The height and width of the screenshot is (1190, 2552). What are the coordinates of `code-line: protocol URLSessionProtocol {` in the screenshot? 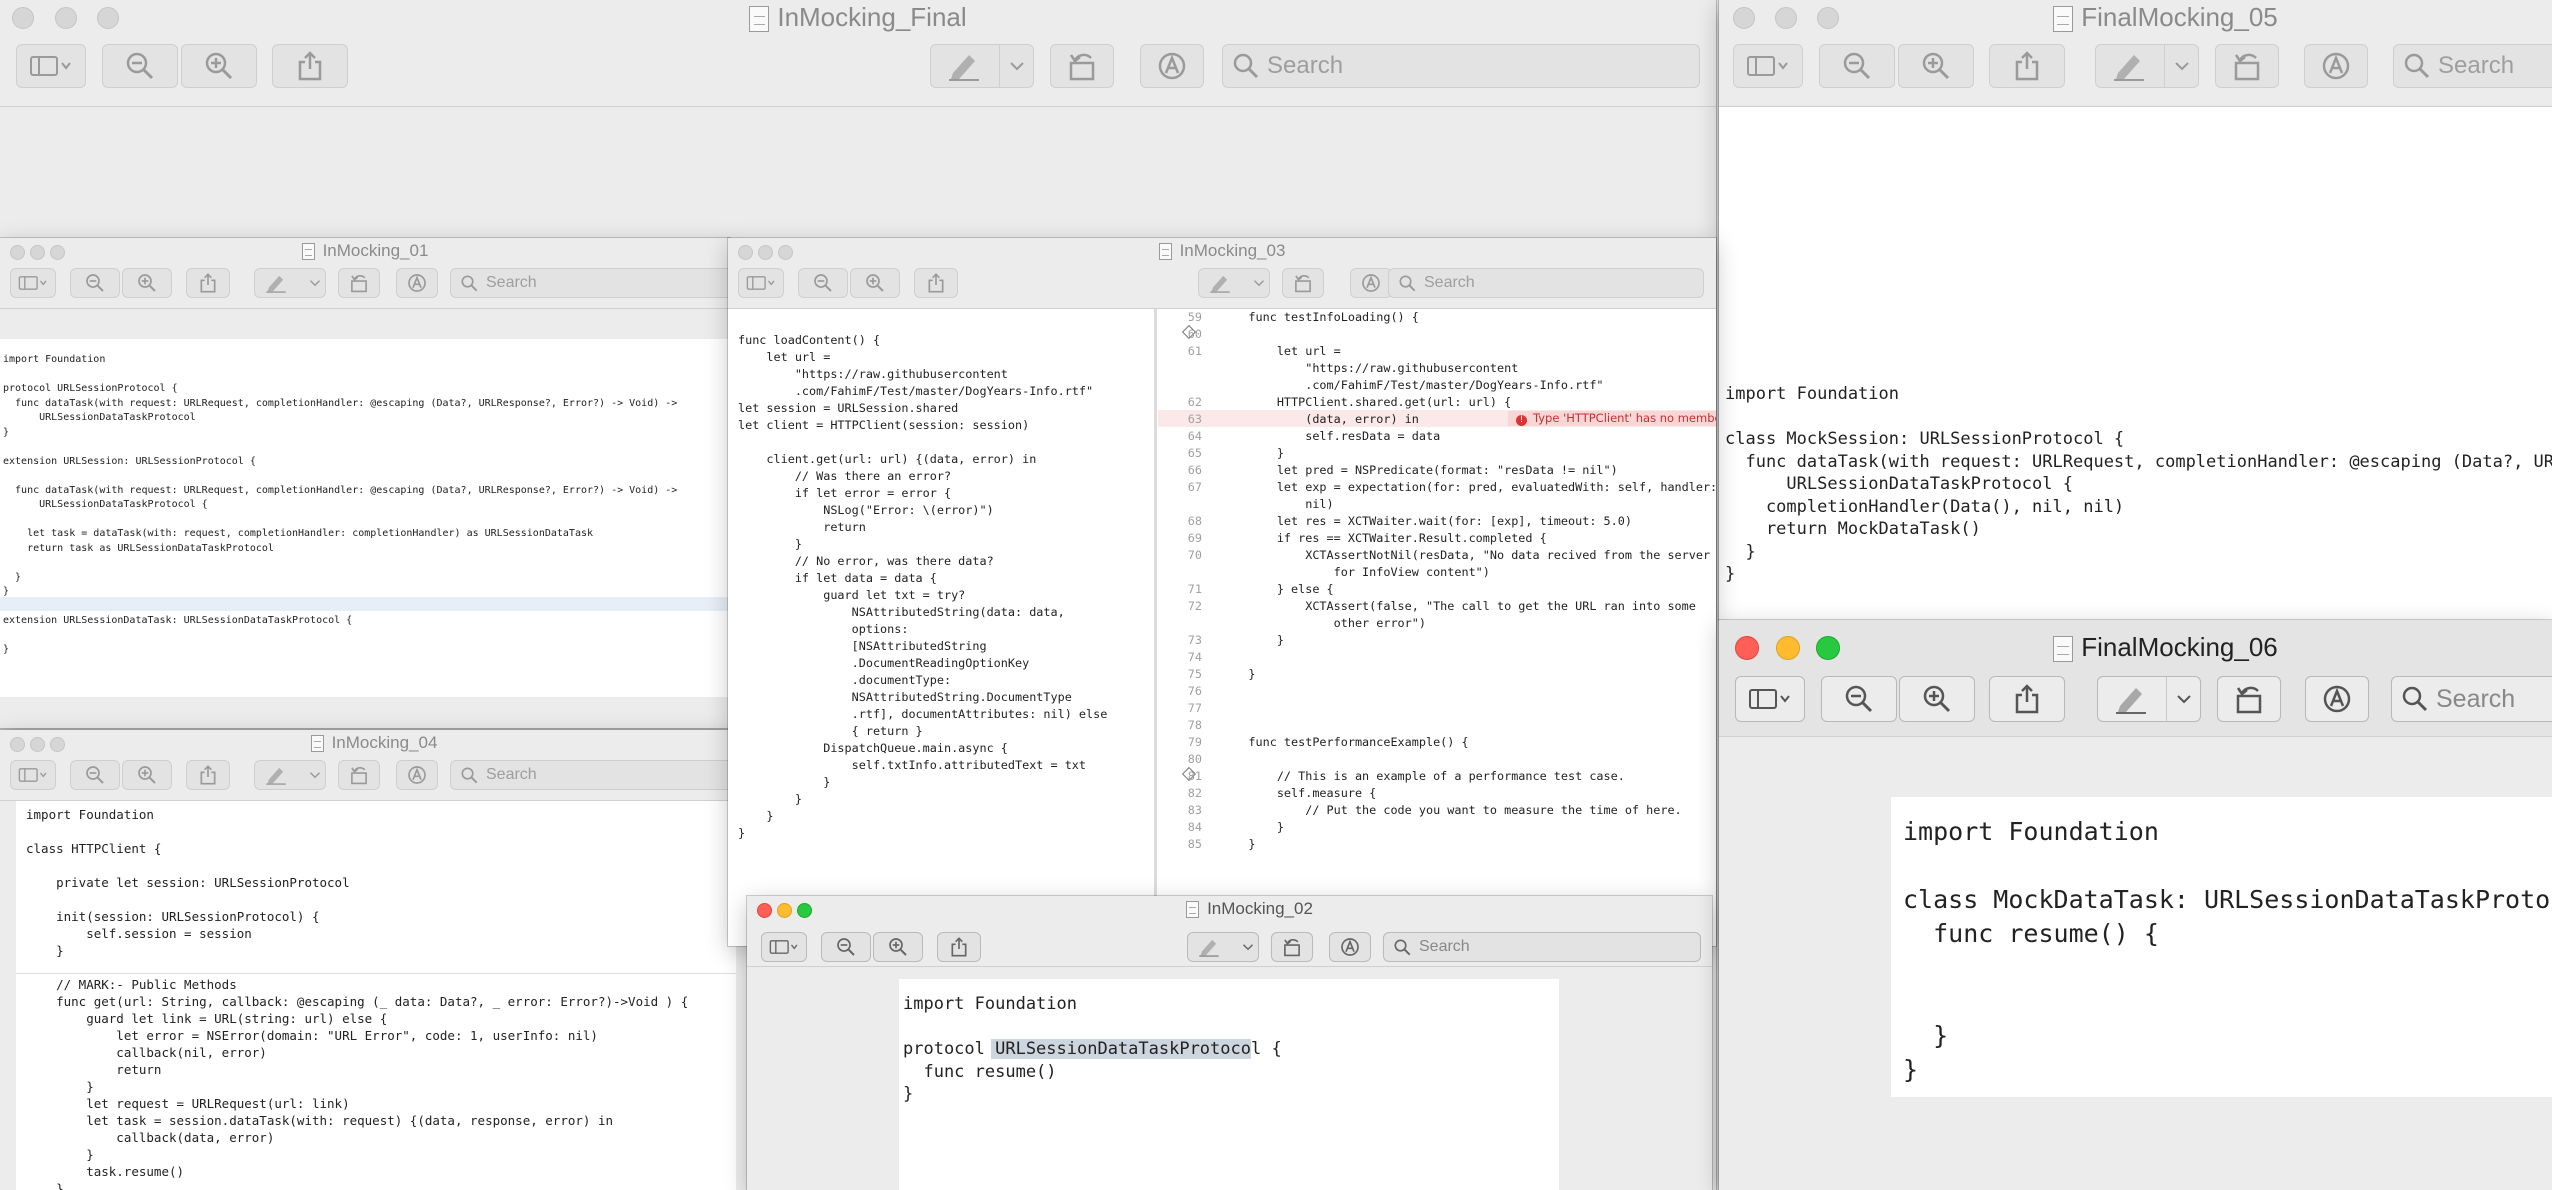 It's located at (90, 388).